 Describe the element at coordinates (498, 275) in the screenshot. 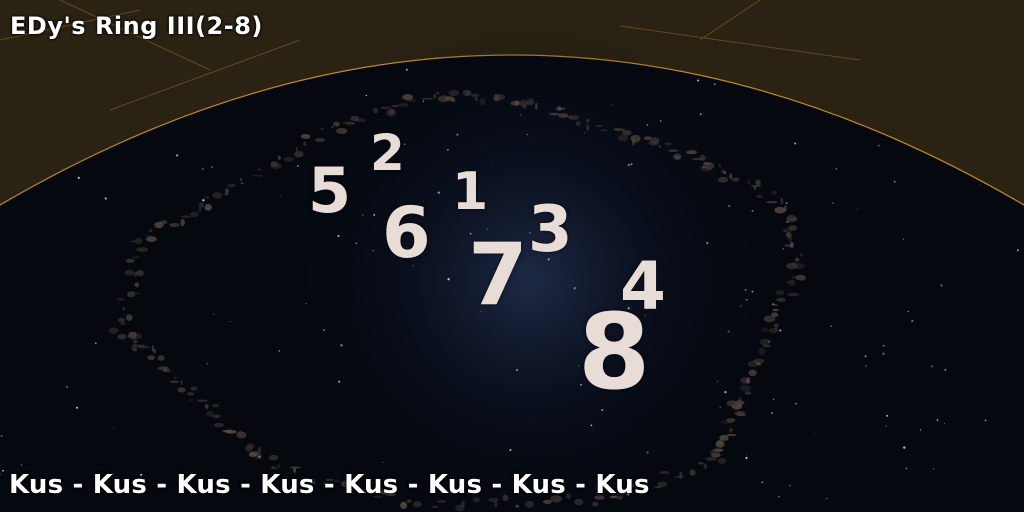

I see `ring-marker-7: 7` at that location.